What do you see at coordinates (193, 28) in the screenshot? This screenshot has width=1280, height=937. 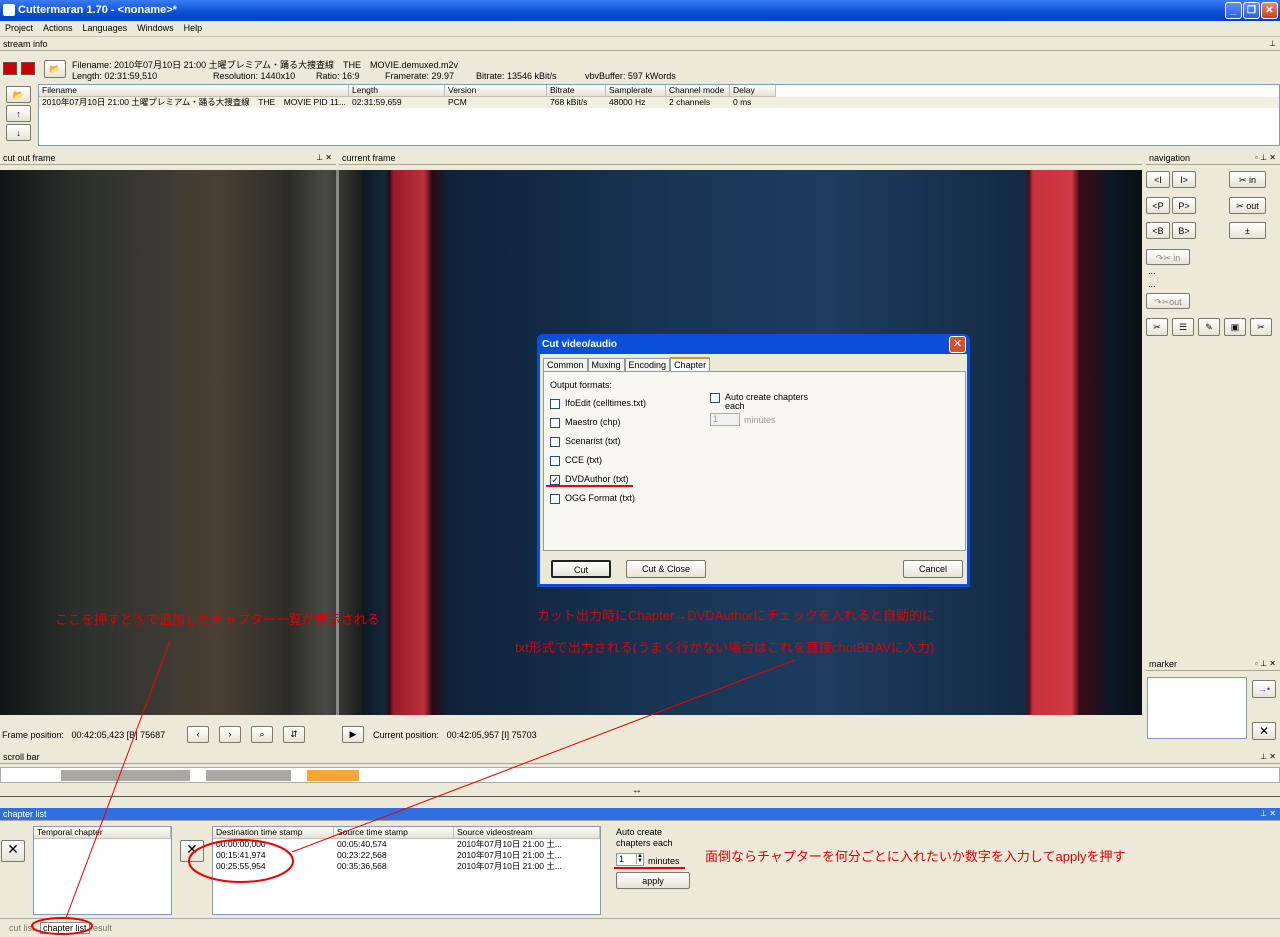 I see `menu-help: Help` at bounding box center [193, 28].